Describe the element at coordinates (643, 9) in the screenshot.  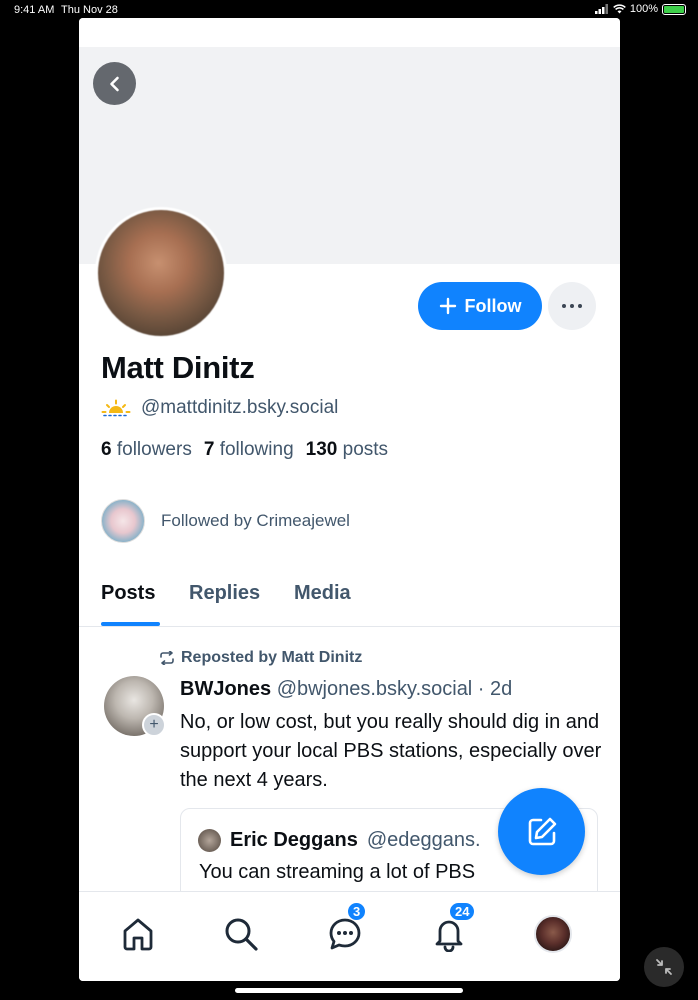
I see `battery-percent: 100%` at that location.